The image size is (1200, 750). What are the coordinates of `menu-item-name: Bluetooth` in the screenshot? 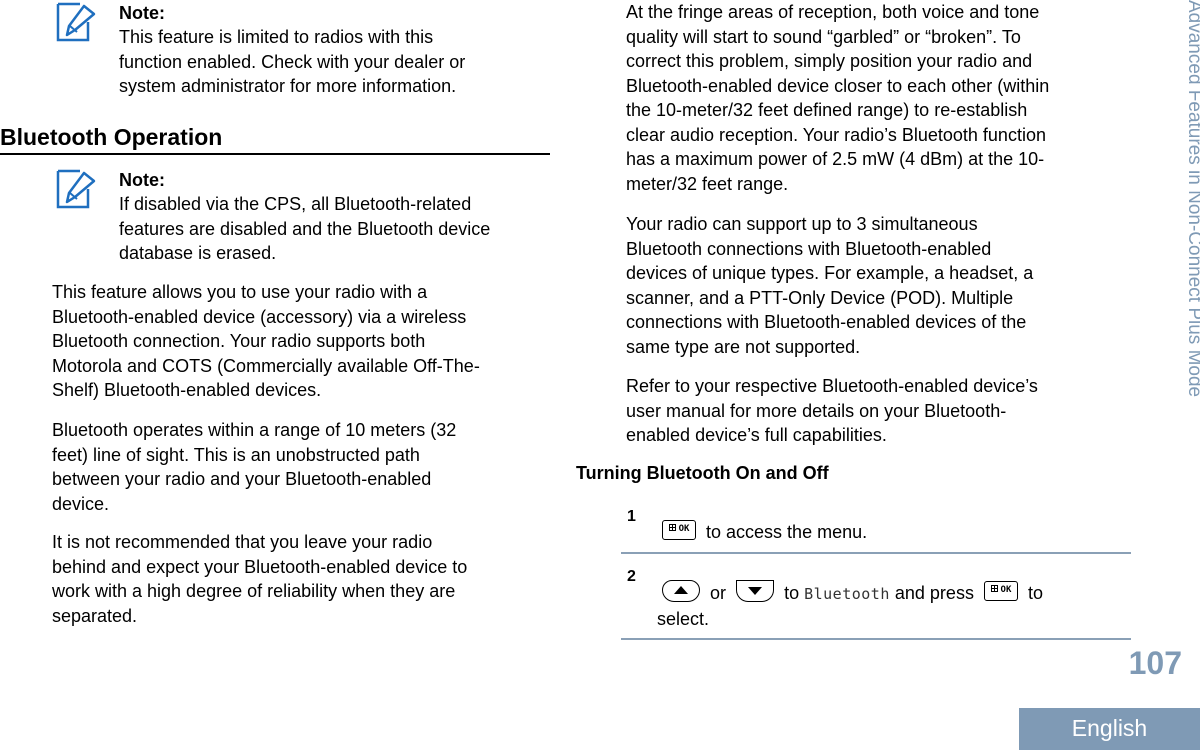 It's located at (847, 594).